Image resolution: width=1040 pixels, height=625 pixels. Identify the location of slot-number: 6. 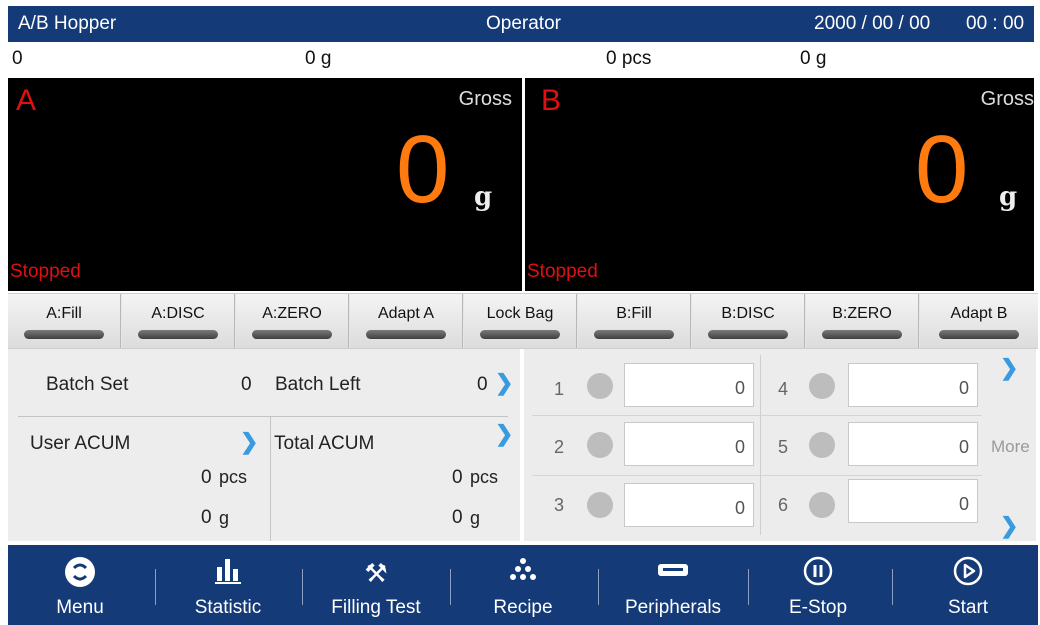
(783, 505).